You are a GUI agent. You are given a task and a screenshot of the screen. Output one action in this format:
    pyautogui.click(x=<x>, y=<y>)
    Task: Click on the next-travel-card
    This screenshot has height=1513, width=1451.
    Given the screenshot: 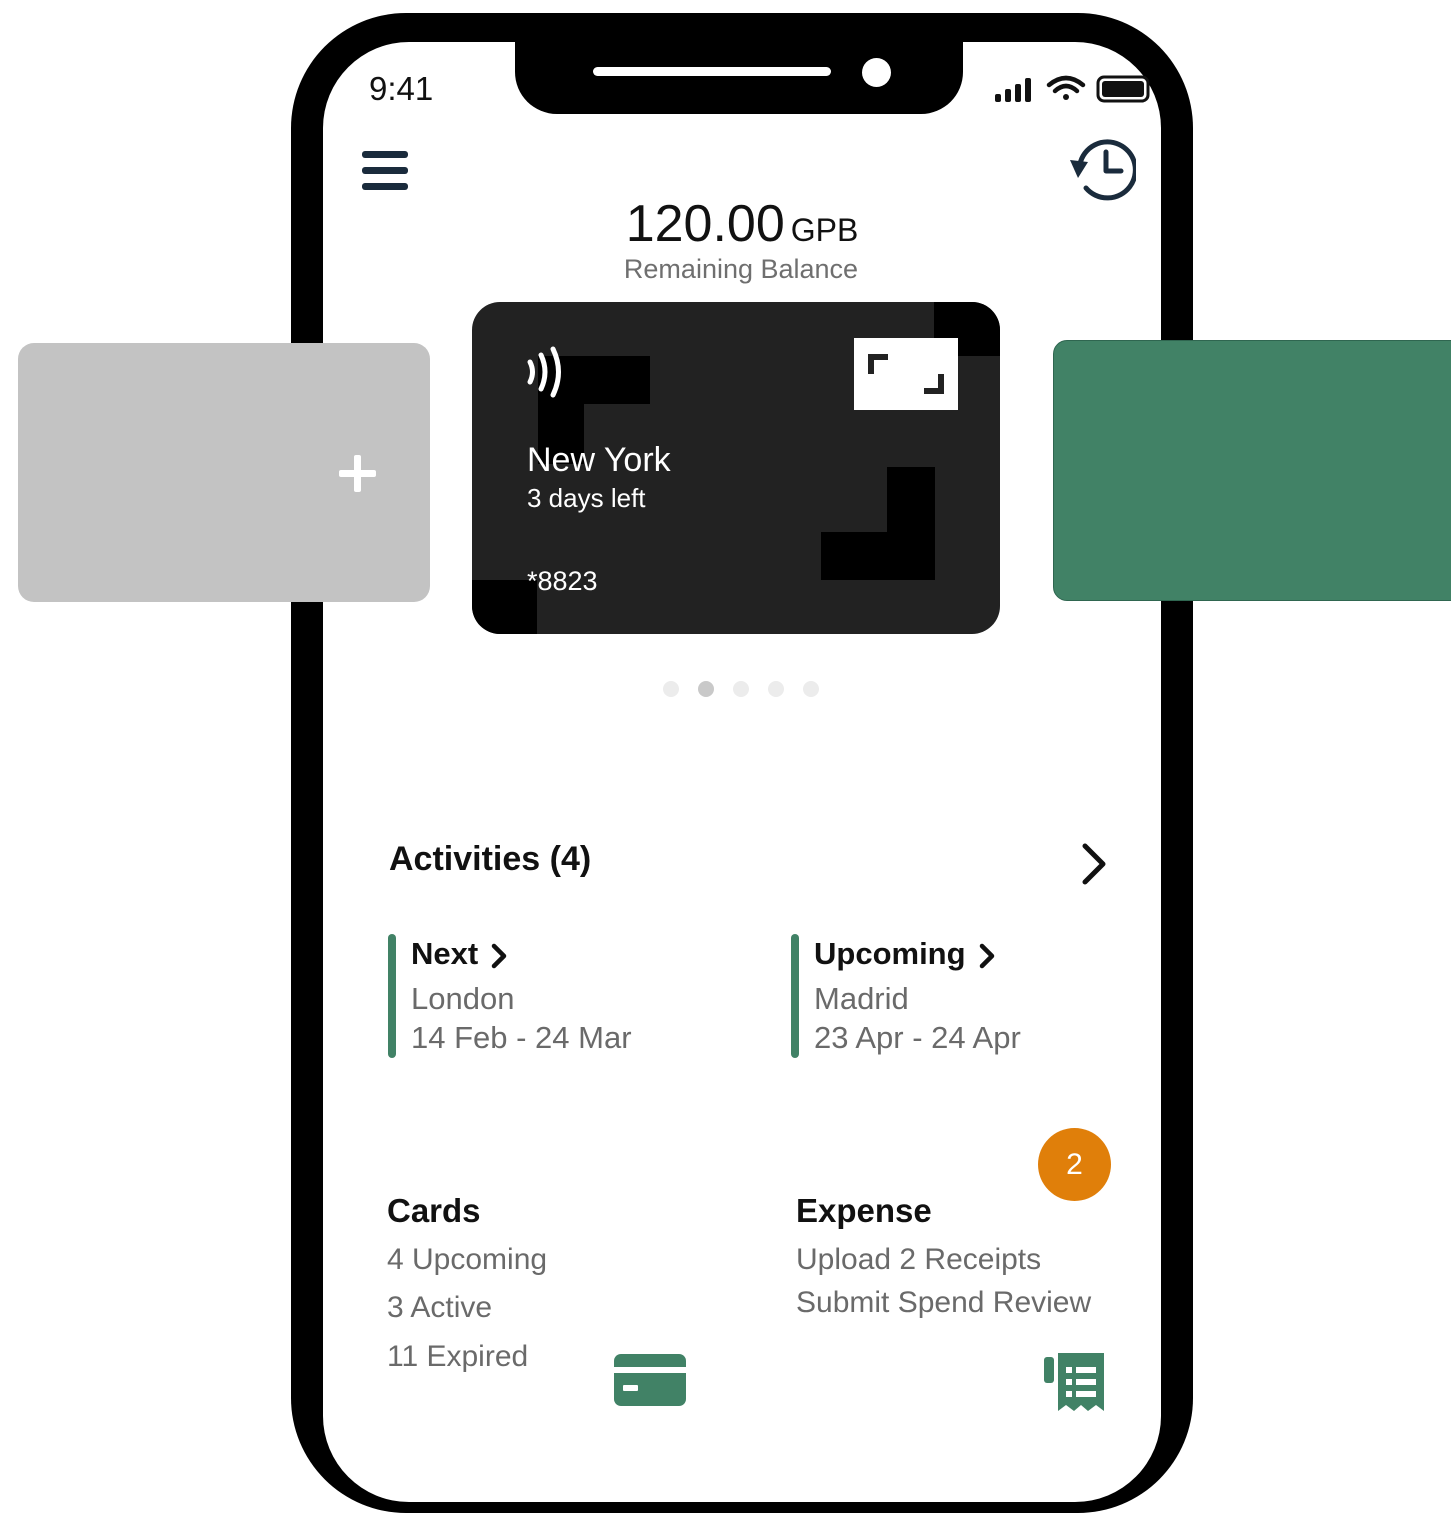 What is the action you would take?
    pyautogui.click(x=1252, y=470)
    